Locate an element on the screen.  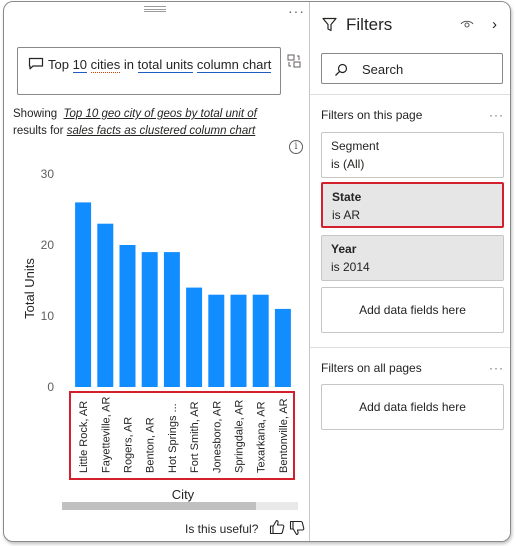
y-tick-label: 0 is located at coordinates (50, 387).